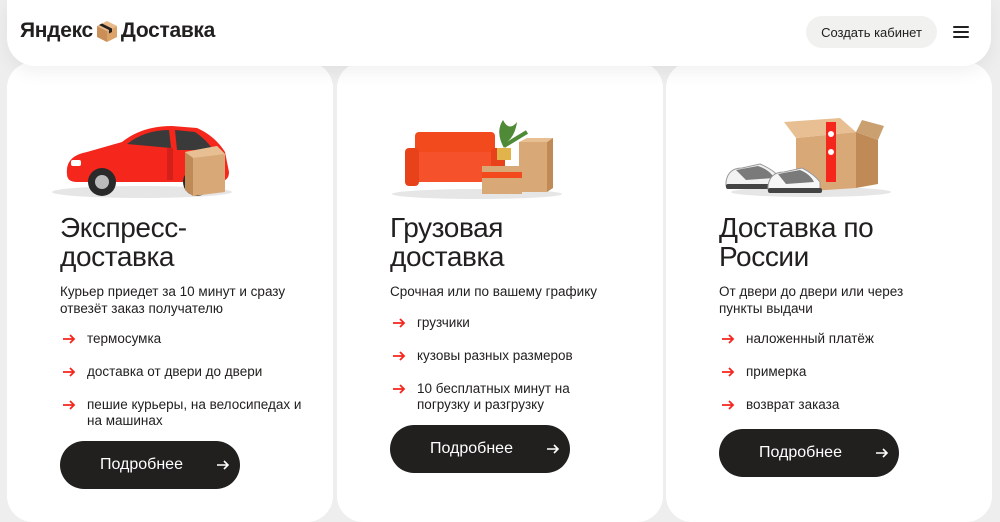 The height and width of the screenshot is (522, 1000). I want to click on parcel-logo-icon, so click(107, 31).